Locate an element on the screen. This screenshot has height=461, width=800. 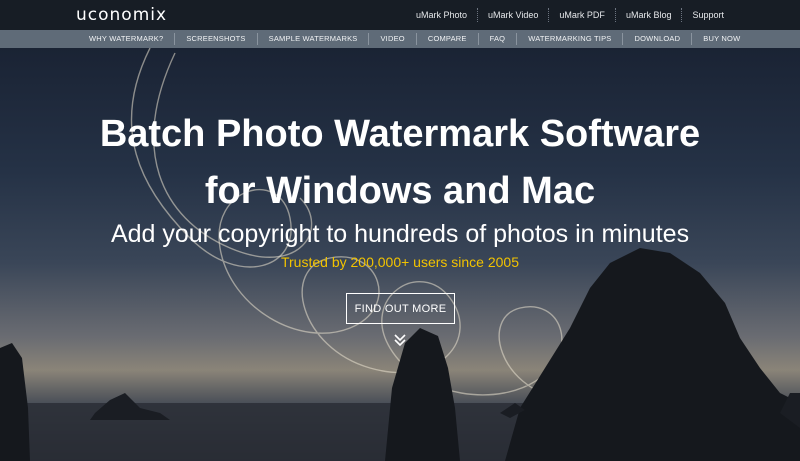
link-umark-video: uMark Video is located at coordinates (514, 15).